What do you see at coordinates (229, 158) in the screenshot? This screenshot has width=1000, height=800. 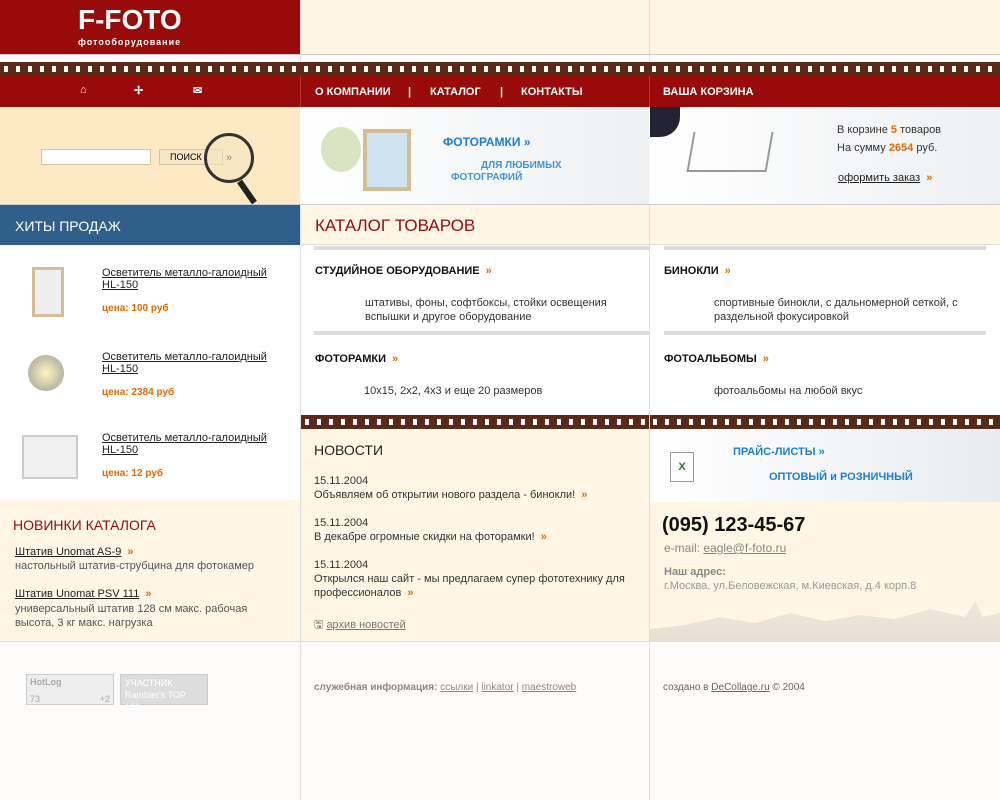 I see `magnifier-icon: »` at bounding box center [229, 158].